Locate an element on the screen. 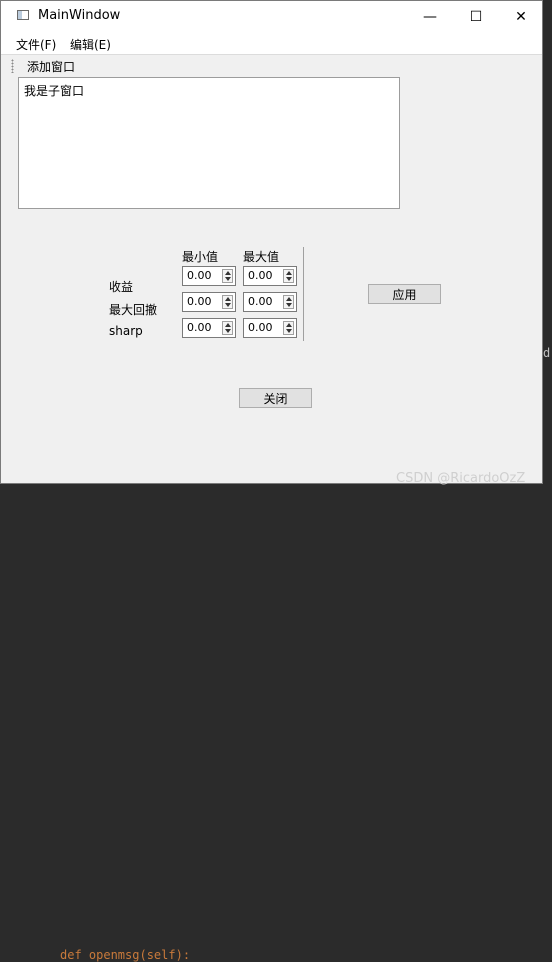 This screenshot has width=552, height=962. app-window-icon is located at coordinates (23, 15).